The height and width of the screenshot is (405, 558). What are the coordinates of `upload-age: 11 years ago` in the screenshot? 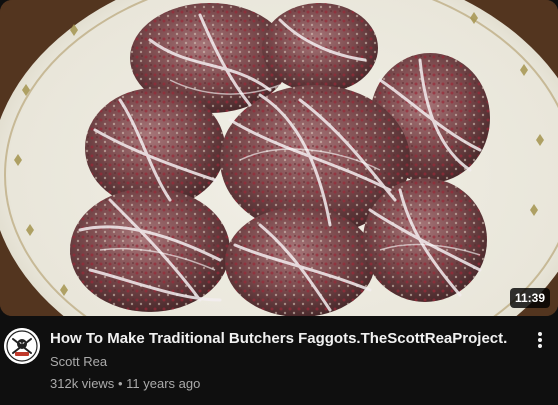 It's located at (163, 383).